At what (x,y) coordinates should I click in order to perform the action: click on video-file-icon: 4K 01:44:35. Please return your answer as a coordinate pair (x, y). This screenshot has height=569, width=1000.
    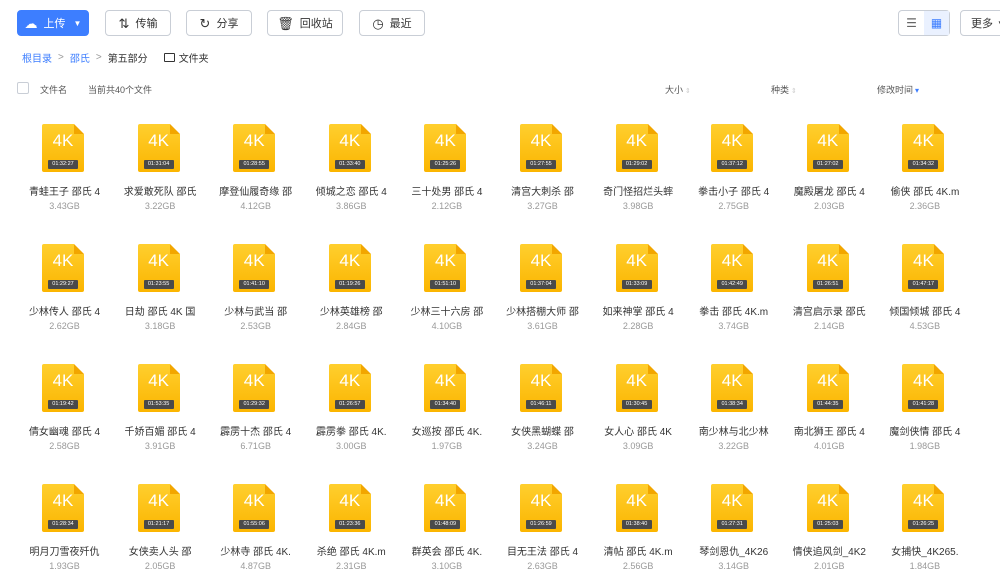
    Looking at the image, I should click on (827, 388).